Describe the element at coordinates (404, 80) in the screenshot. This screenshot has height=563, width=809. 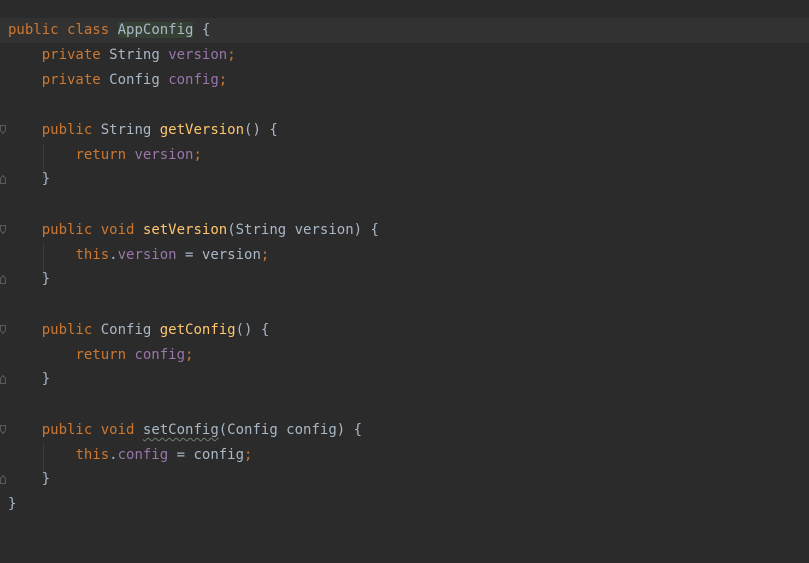
I see `code-line-field-config: private Config config;` at that location.